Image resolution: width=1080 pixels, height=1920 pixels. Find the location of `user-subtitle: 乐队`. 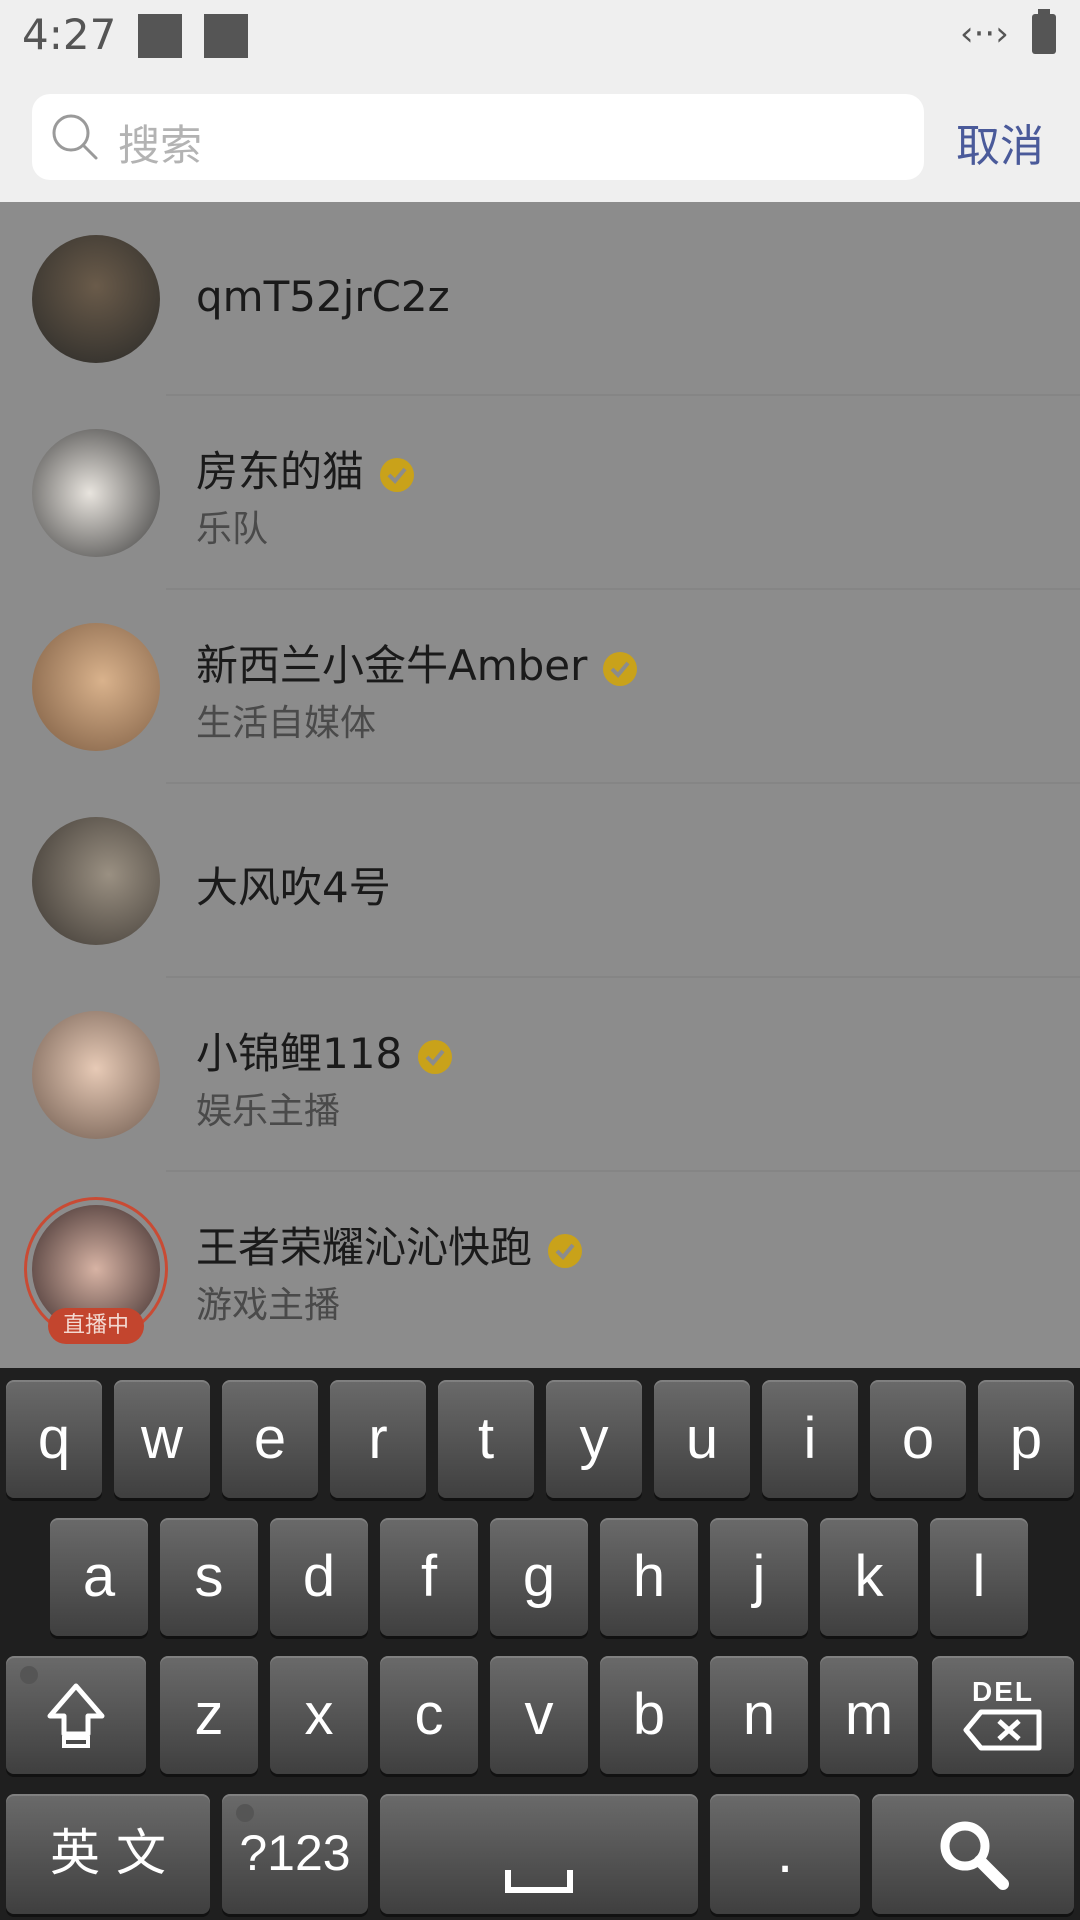

user-subtitle: 乐队 is located at coordinates (232, 529).